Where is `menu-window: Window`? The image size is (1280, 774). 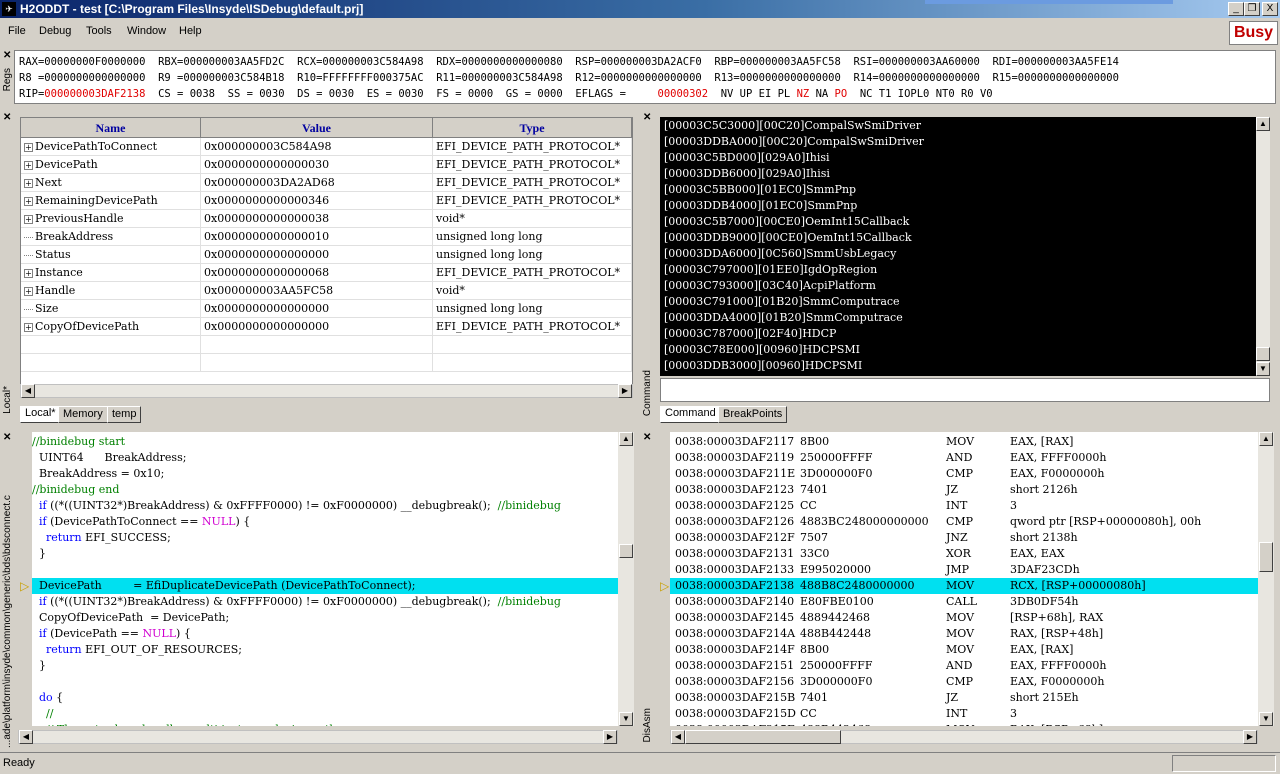 menu-window: Window is located at coordinates (146, 31).